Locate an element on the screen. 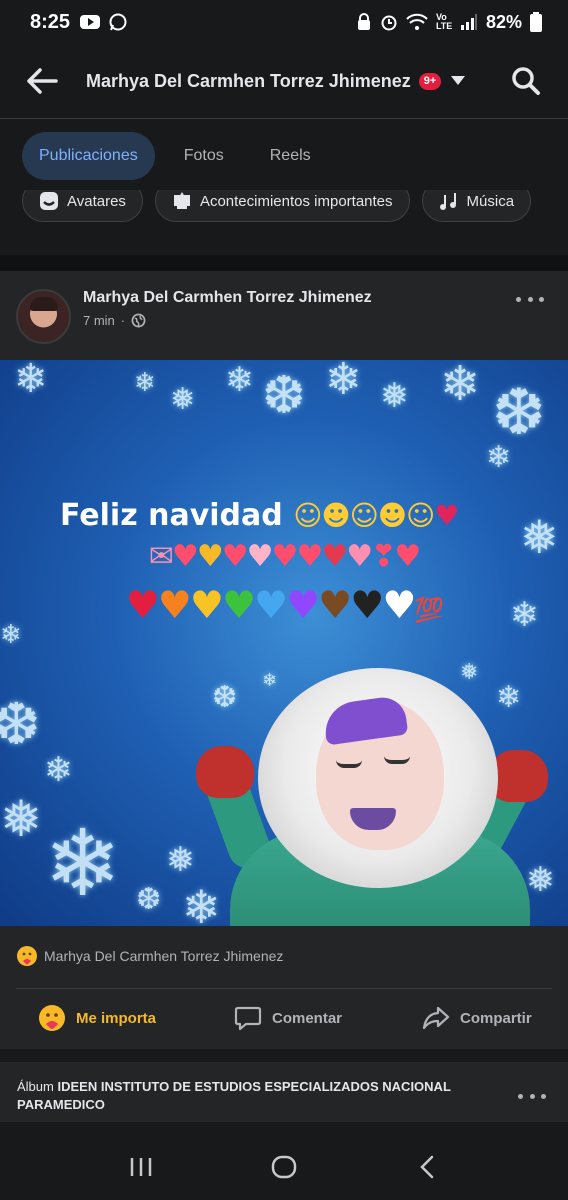 The height and width of the screenshot is (1200, 568). youtube-icon is located at coordinates (90, 22).